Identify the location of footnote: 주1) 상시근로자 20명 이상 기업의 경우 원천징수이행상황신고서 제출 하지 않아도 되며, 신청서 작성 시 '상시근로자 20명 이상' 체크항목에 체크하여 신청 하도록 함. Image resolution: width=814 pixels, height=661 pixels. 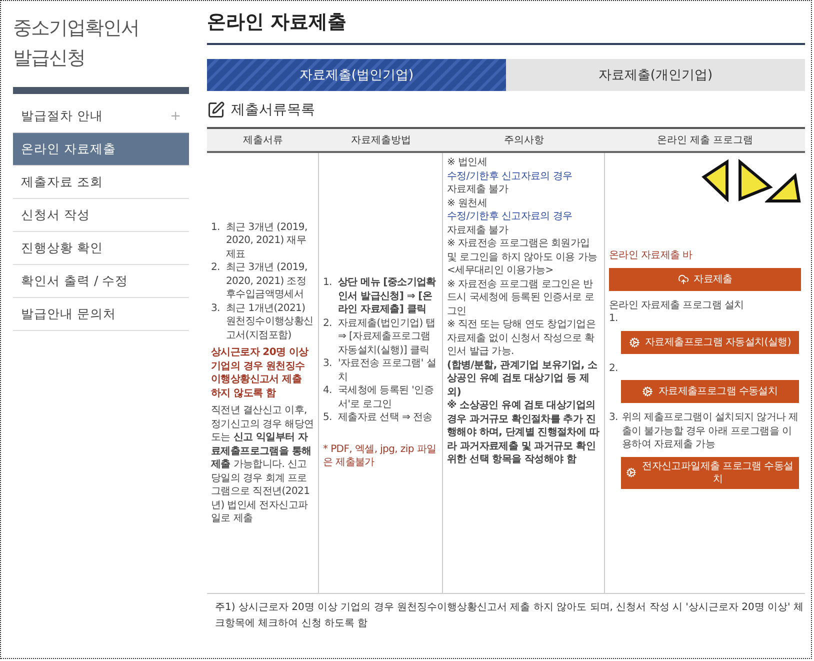
(509, 616).